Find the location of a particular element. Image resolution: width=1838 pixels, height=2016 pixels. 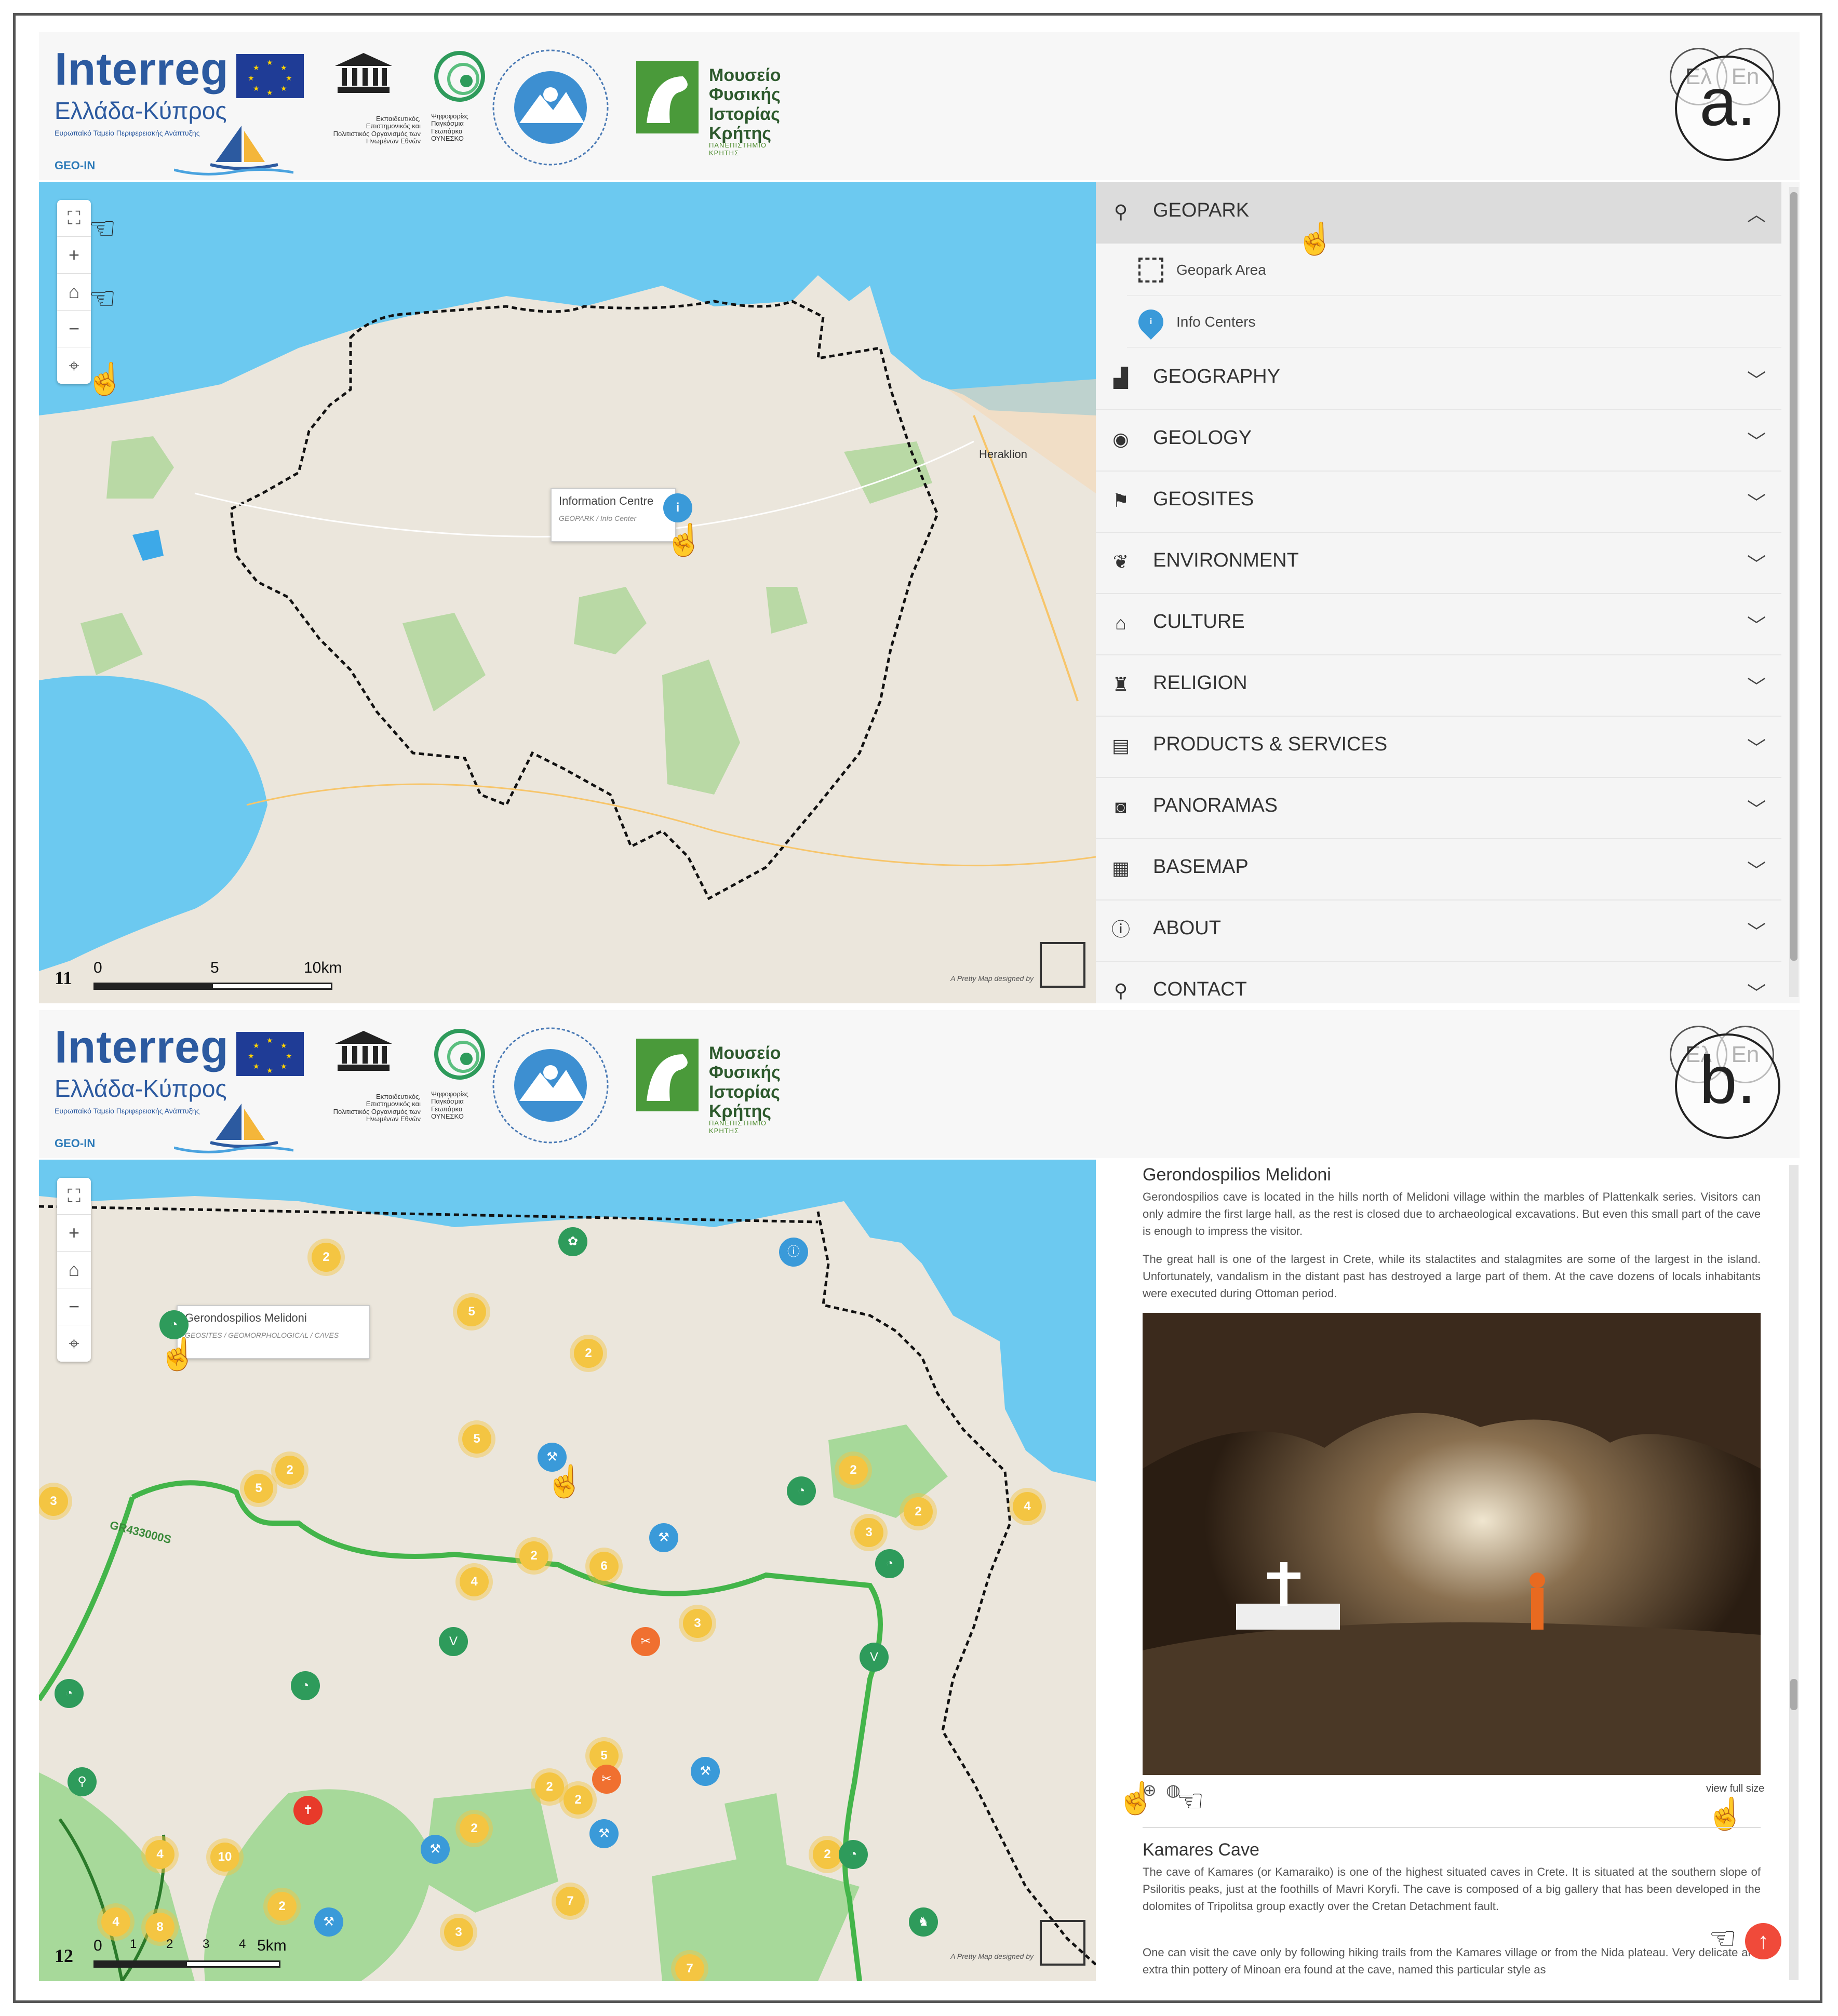

psiloritis-geopark-logo is located at coordinates (550, 1085).